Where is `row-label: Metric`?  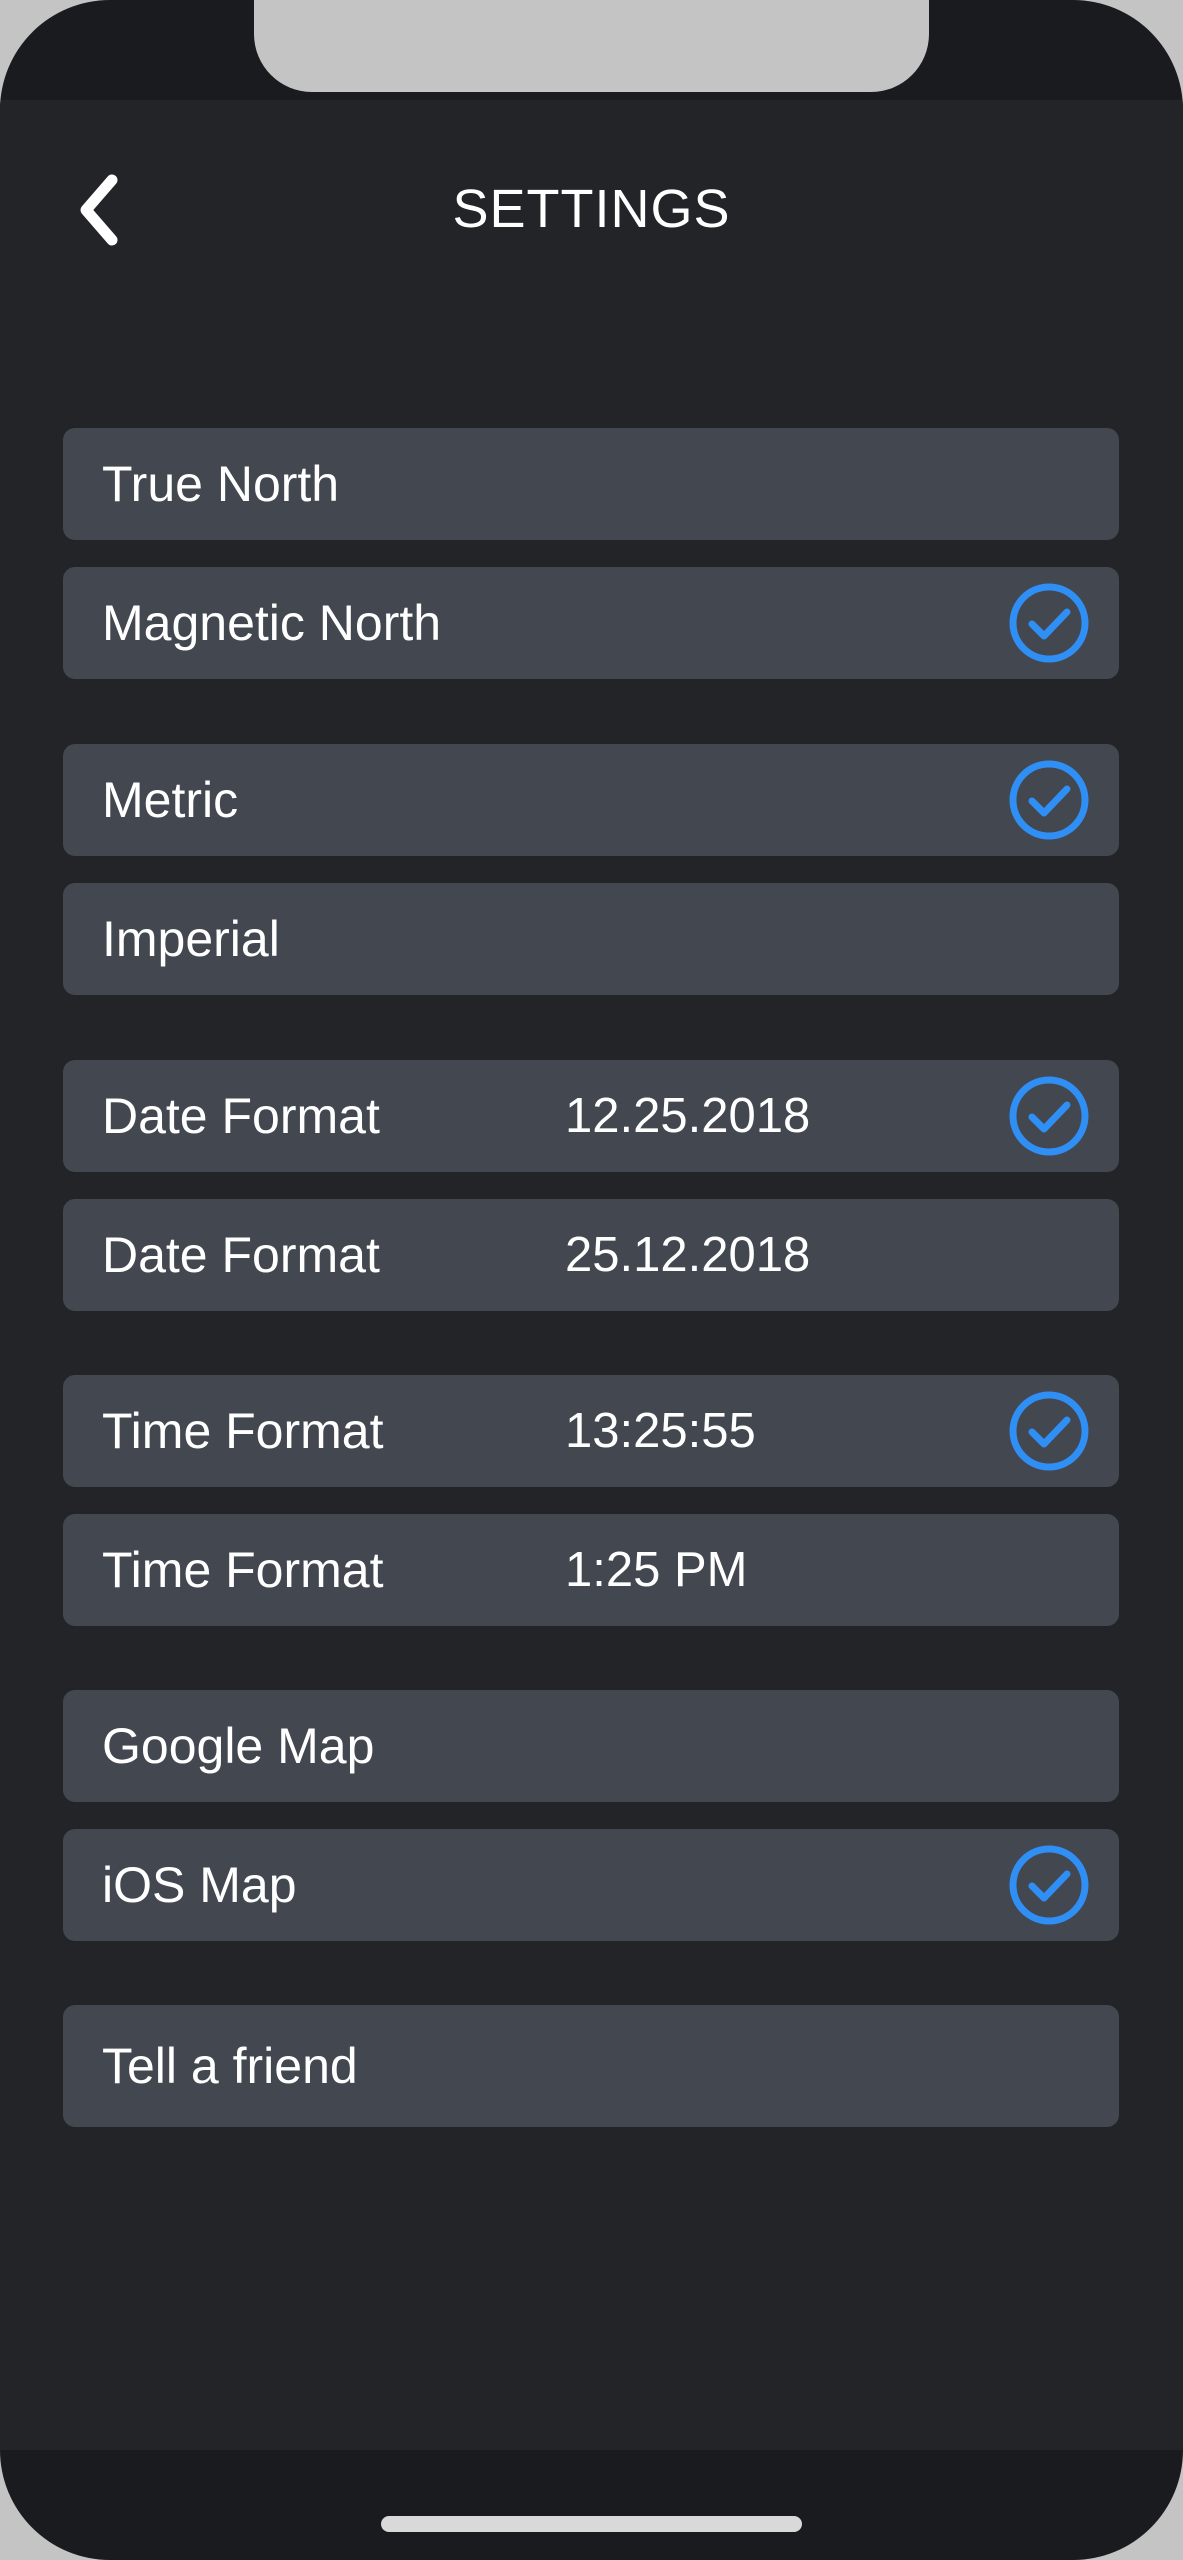
row-label: Metric is located at coordinates (170, 800).